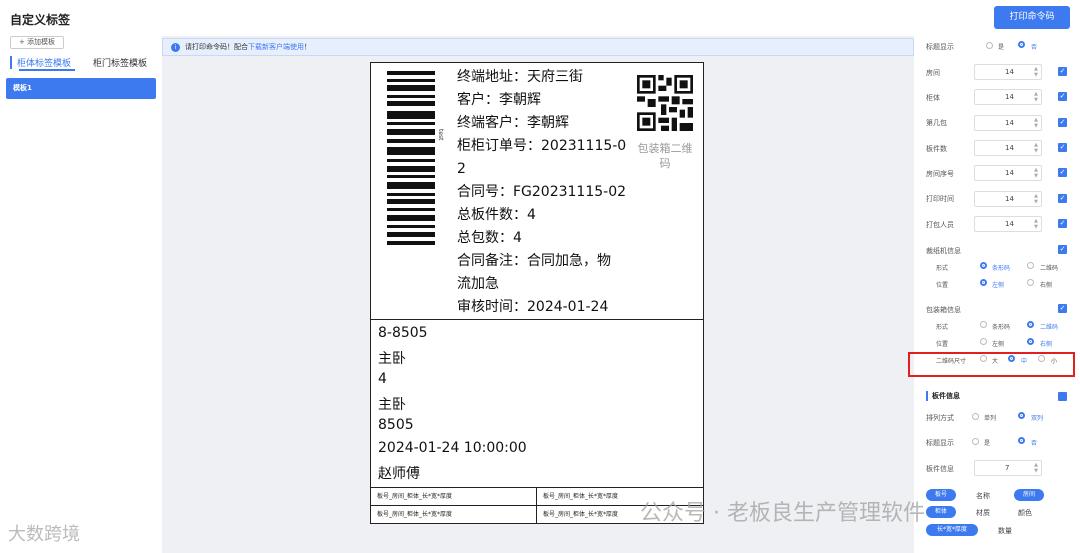 The width and height of the screenshot is (1080, 553). What do you see at coordinates (940, 418) in the screenshot?
I see `order-label: 排列方式` at bounding box center [940, 418].